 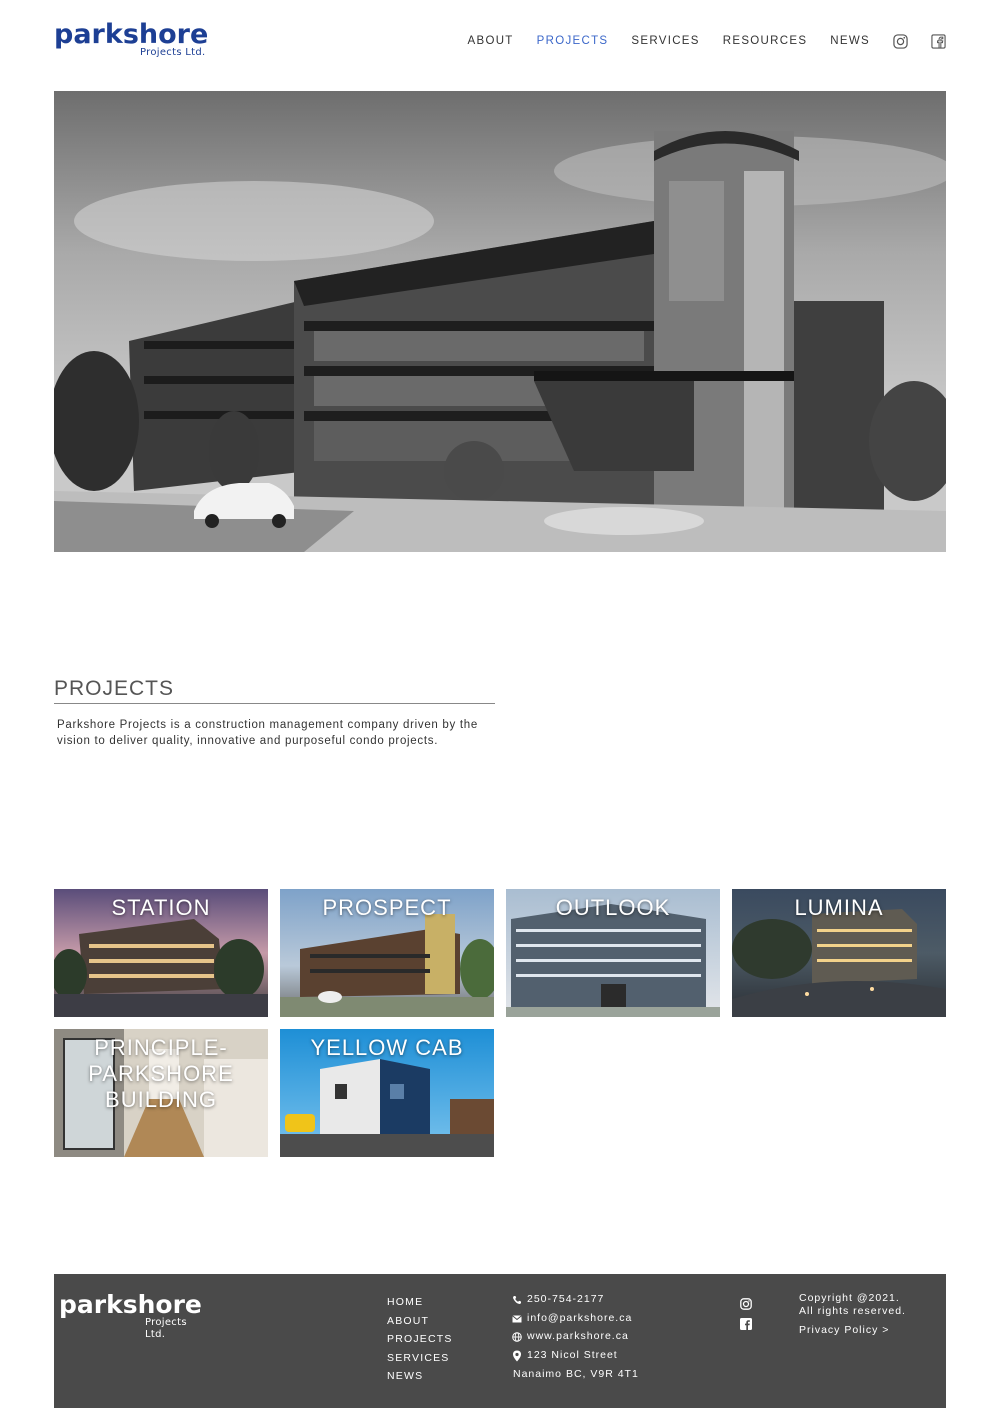 I want to click on project-label: PROSPECT, so click(x=387, y=907).